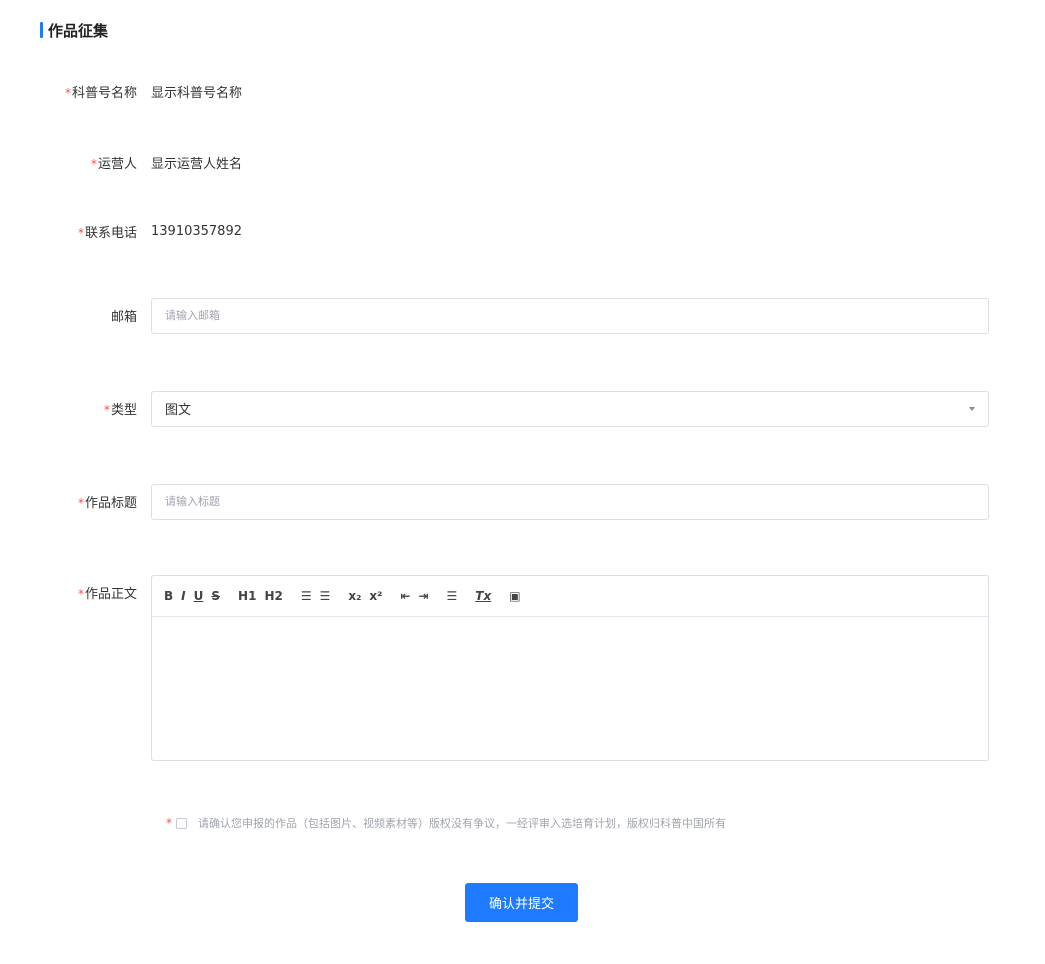  I want to click on form-row-operator: *运营人 显示运营人姓名, so click(522, 162).